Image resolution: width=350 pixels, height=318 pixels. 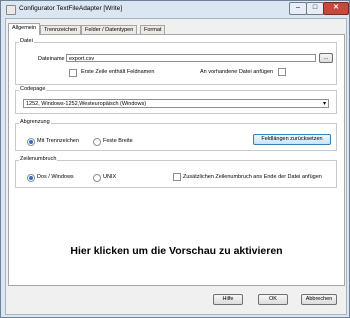 What do you see at coordinates (55, 177) in the screenshot?
I see `dos-windows-label: Dos / Windows` at bounding box center [55, 177].